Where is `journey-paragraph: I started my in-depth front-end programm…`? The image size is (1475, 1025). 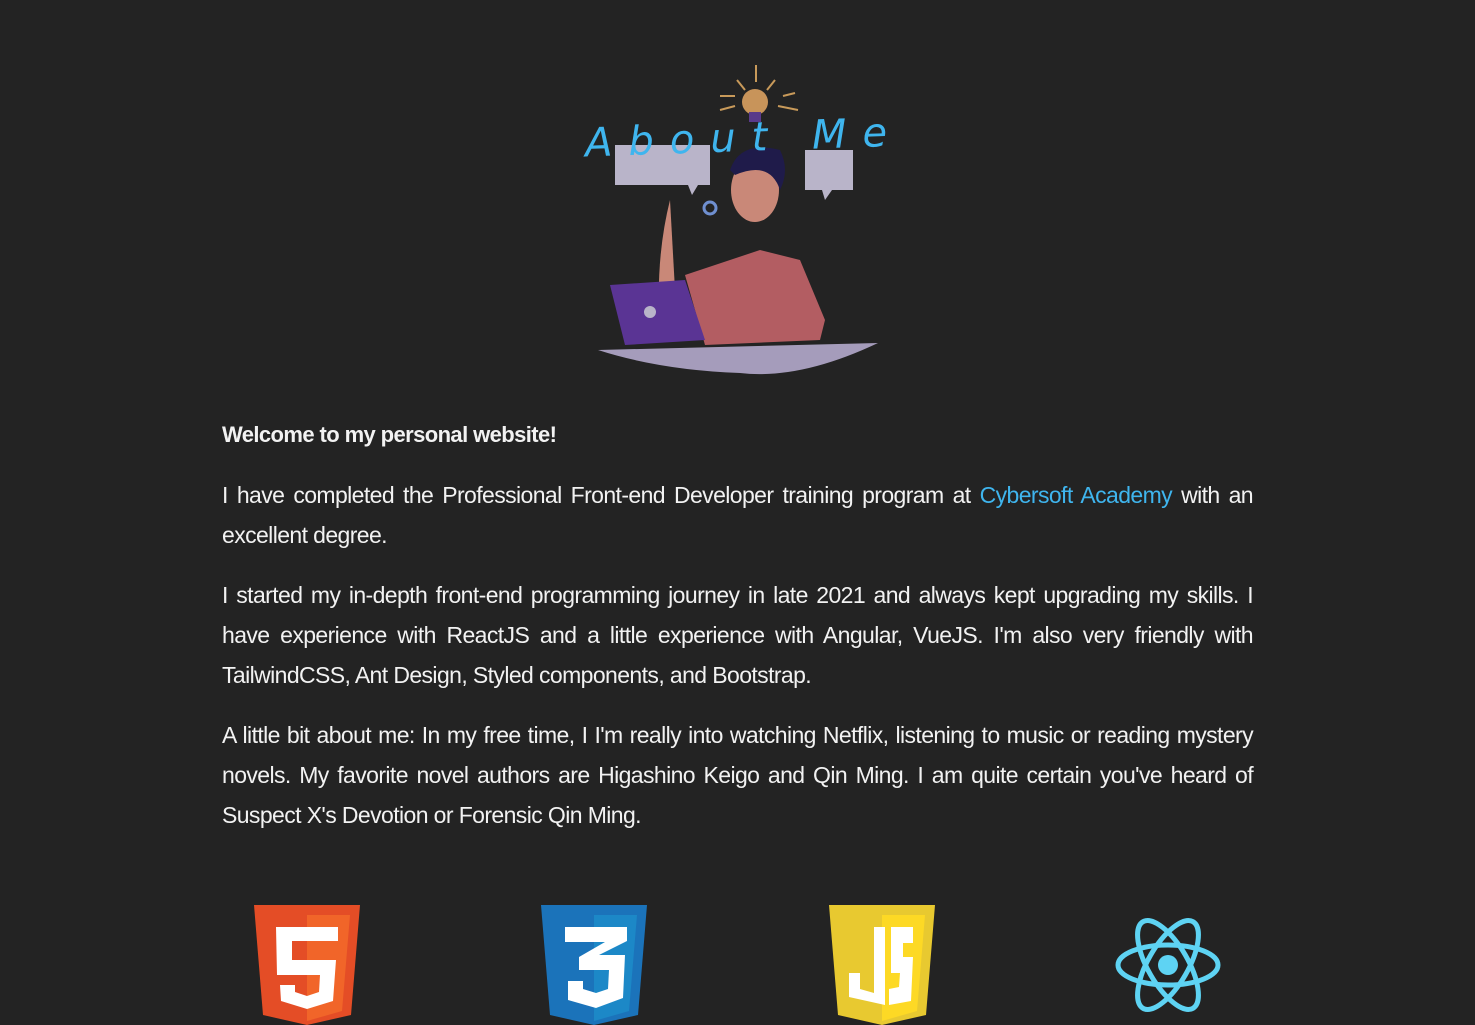 journey-paragraph: I started my in-depth front-end programm… is located at coordinates (738, 635).